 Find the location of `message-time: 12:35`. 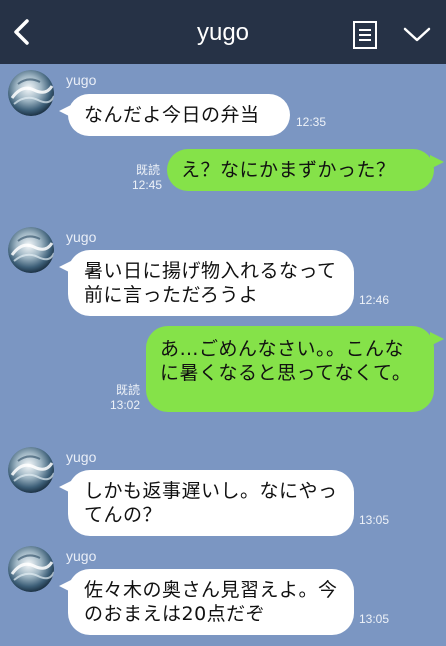

message-time: 12:35 is located at coordinates (311, 122).